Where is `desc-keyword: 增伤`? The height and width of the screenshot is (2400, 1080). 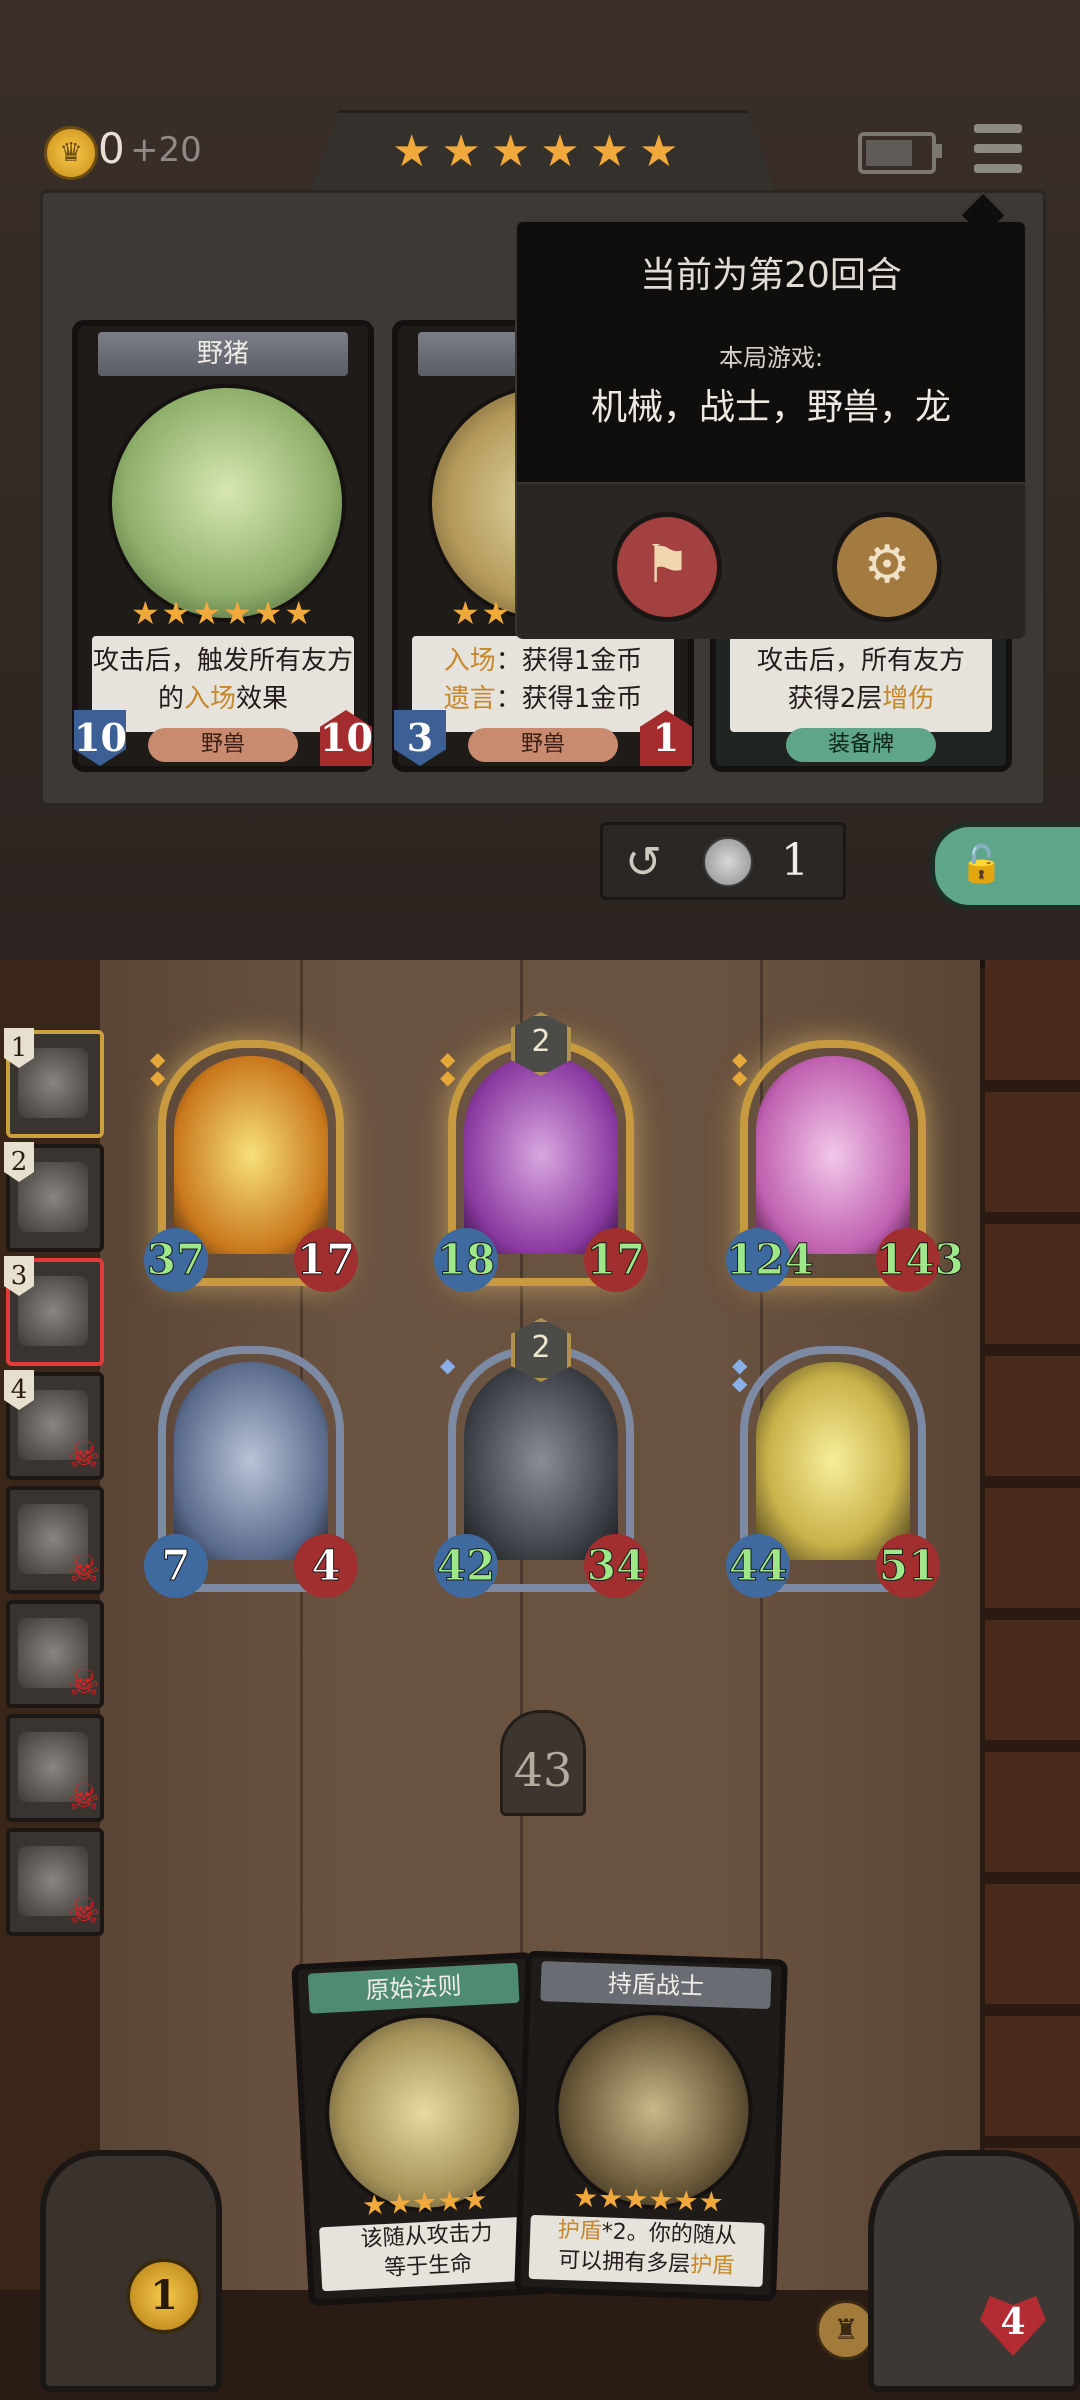 desc-keyword: 增伤 is located at coordinates (908, 699).